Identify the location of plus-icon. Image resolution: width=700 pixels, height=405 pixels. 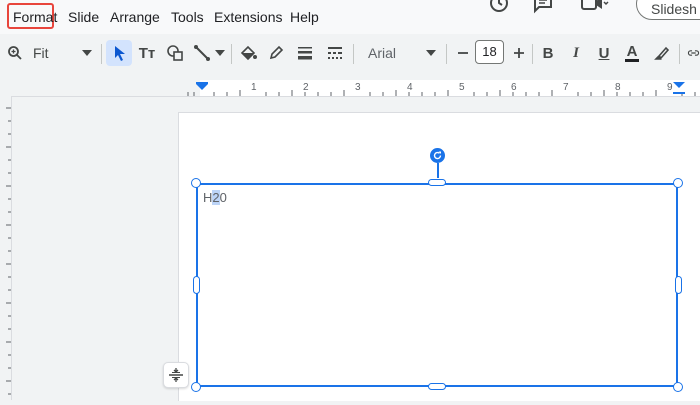
(519, 53).